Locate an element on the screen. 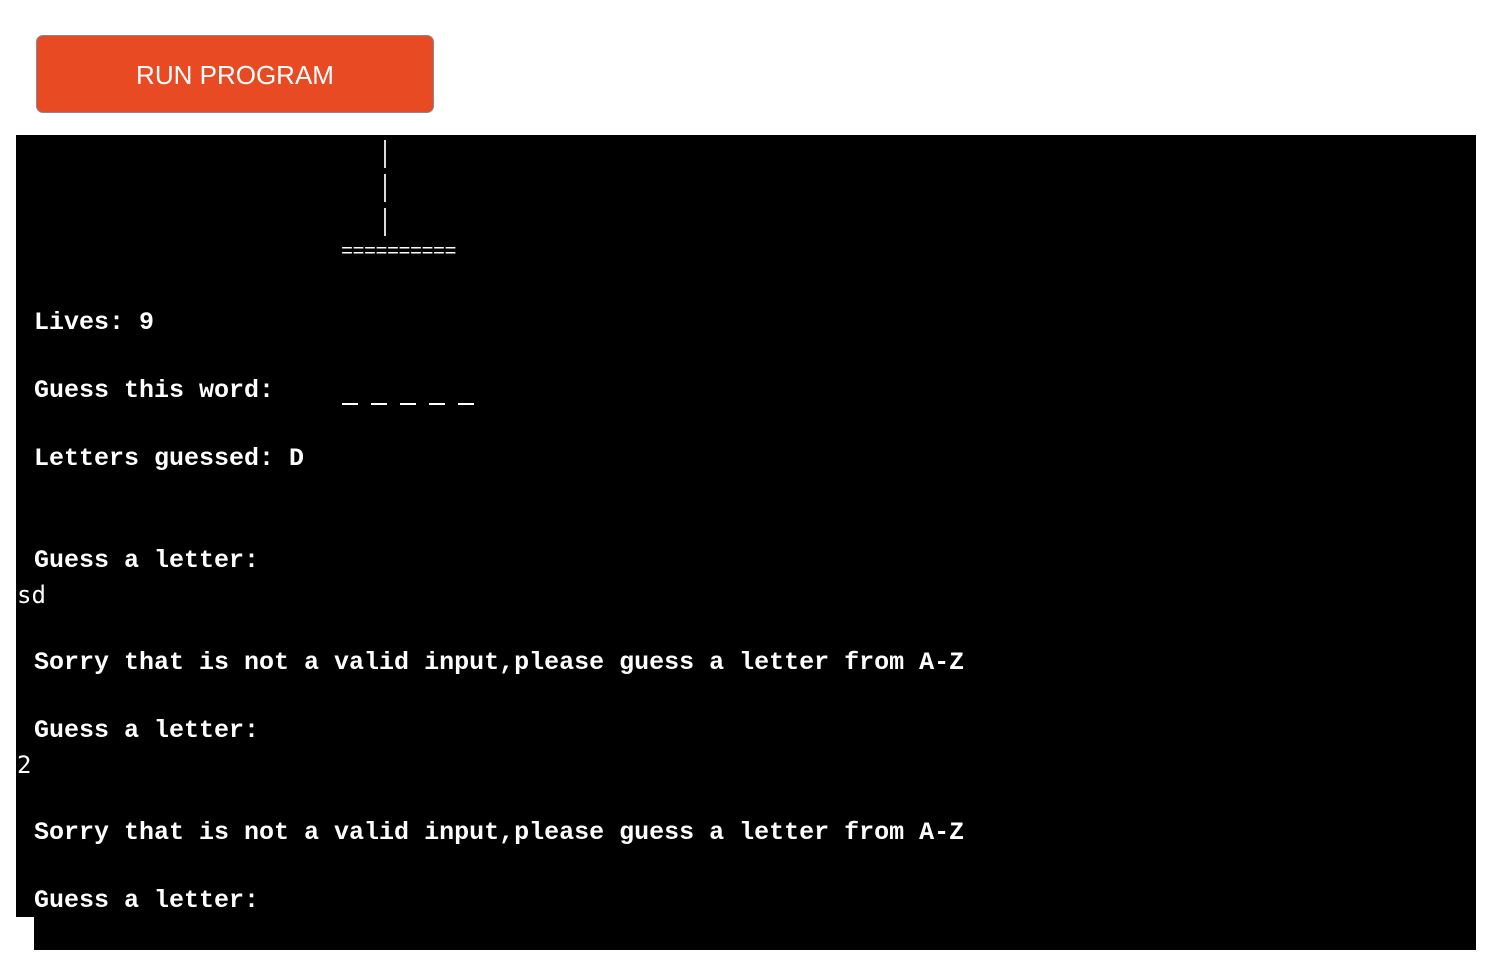 Image resolution: width=1489 pixels, height=960 pixels. user-input: 2 is located at coordinates (24, 765).